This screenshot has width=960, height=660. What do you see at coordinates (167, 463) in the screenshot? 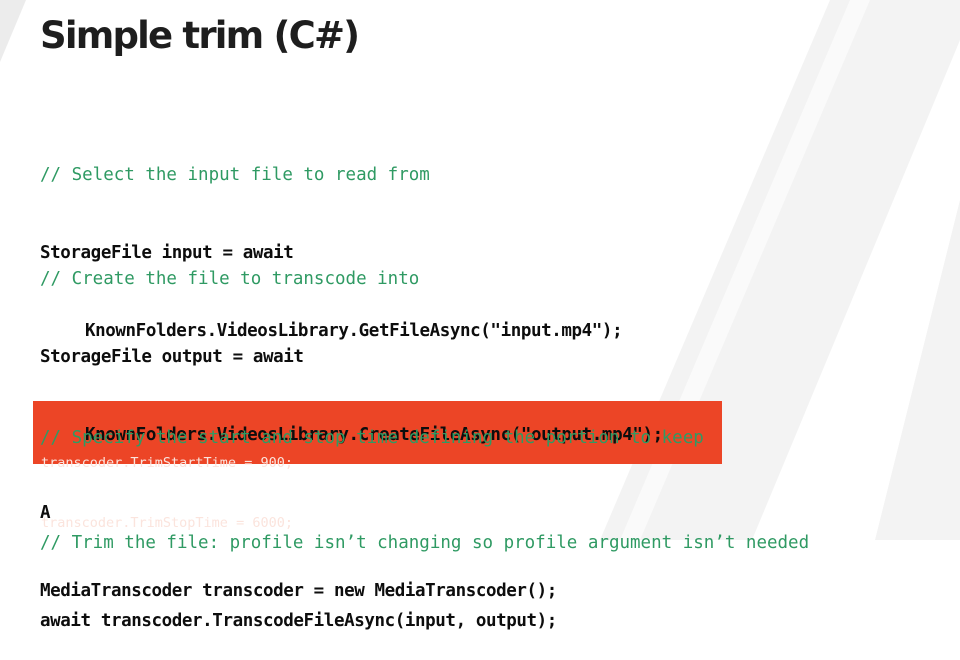
I see `code-line-trim-start: transcoder.TrimStartTime = 900;` at bounding box center [167, 463].